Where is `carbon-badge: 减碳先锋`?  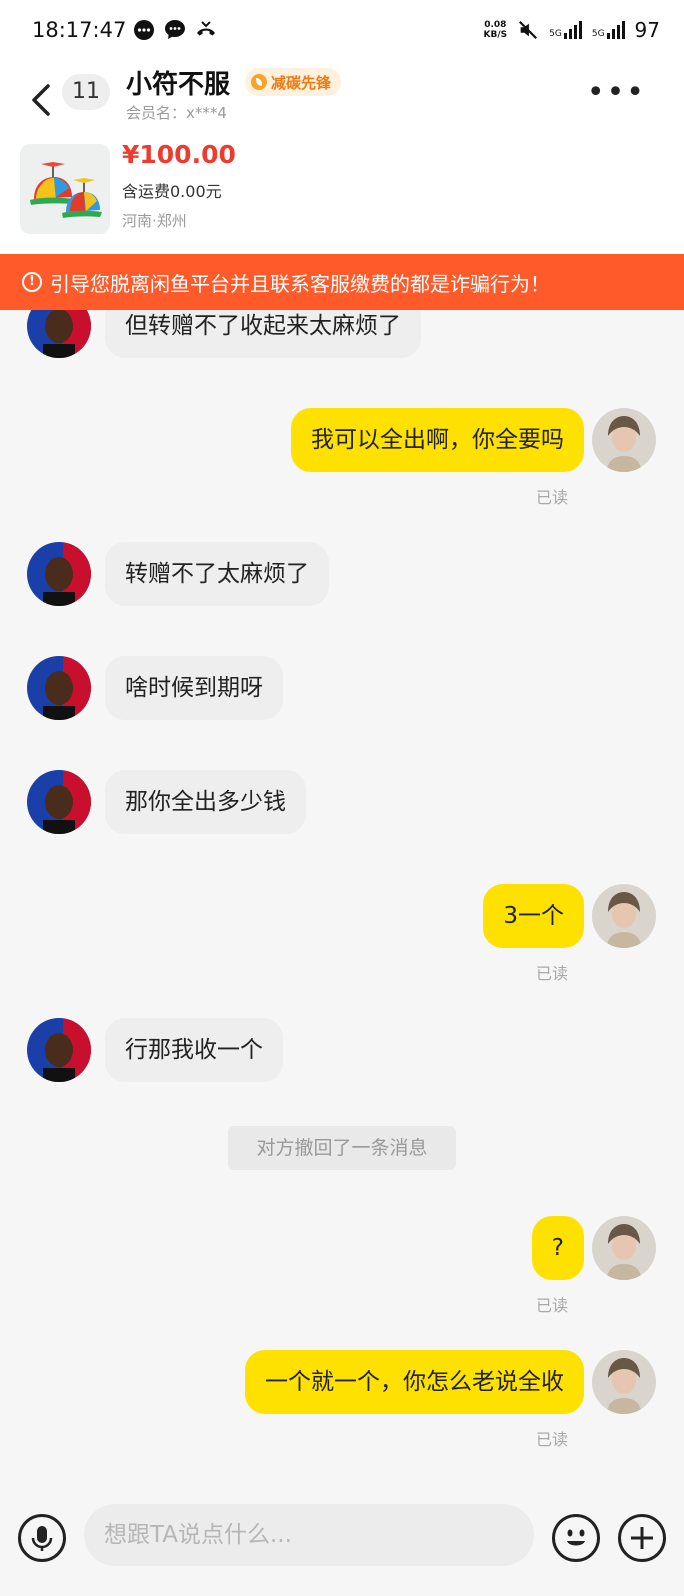 carbon-badge: 减碳先锋 is located at coordinates (293, 82).